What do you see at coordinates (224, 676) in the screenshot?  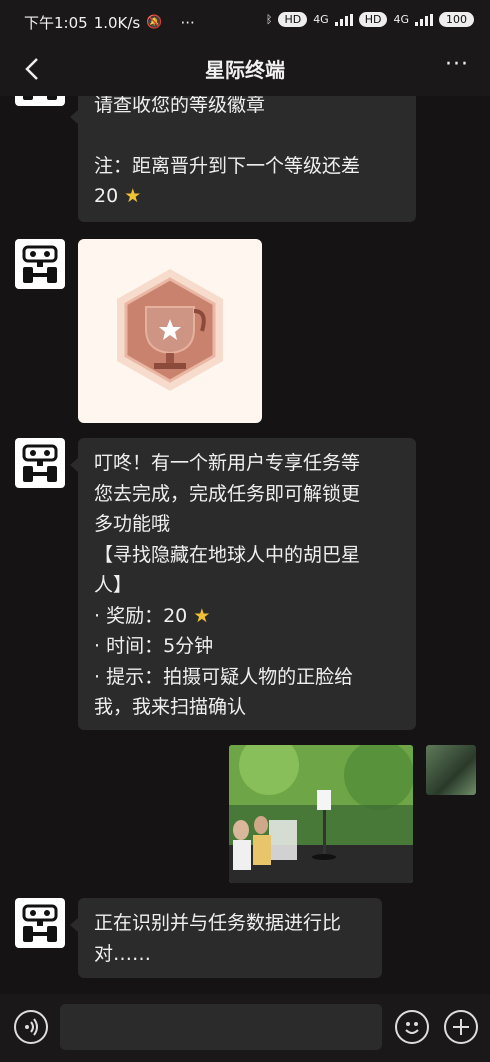 I see `message-text: · 提示：拍摄可疑人物的正脸给` at bounding box center [224, 676].